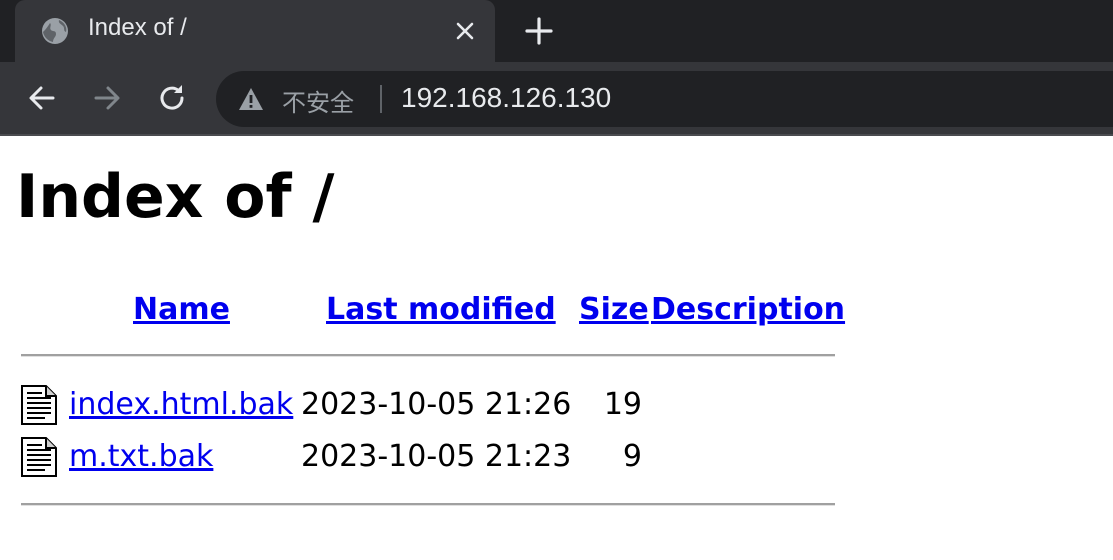  I want to click on file-size: 19, so click(622, 404).